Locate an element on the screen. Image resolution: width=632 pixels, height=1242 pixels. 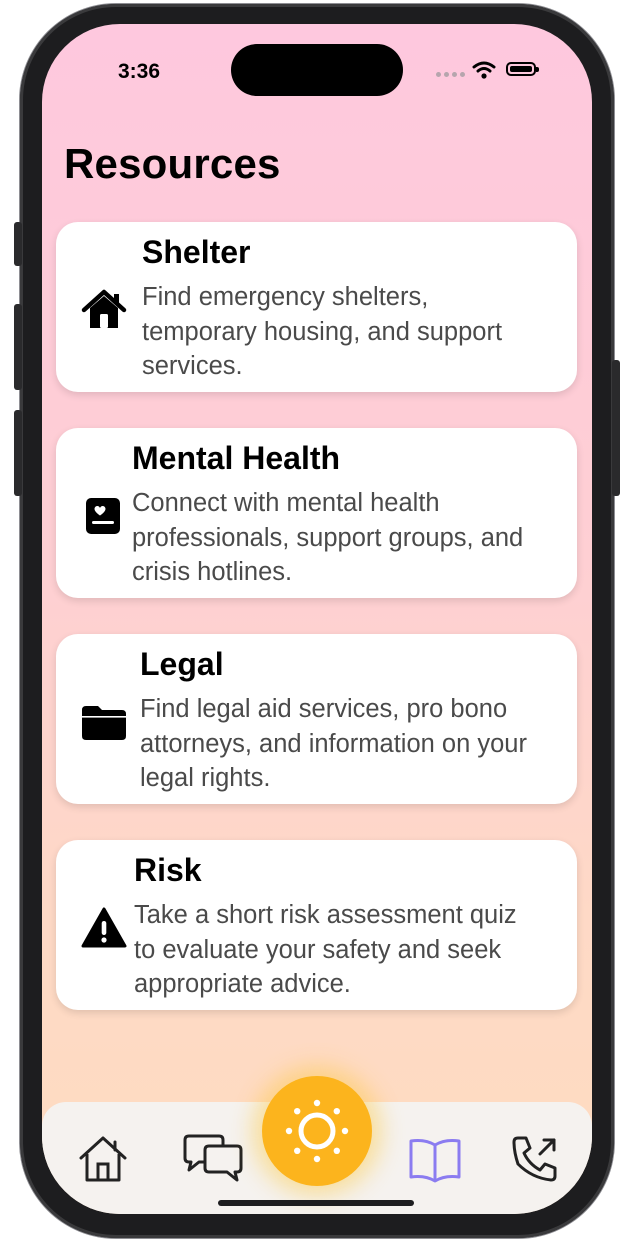
phone-outgoing-icon is located at coordinates (534, 1159).